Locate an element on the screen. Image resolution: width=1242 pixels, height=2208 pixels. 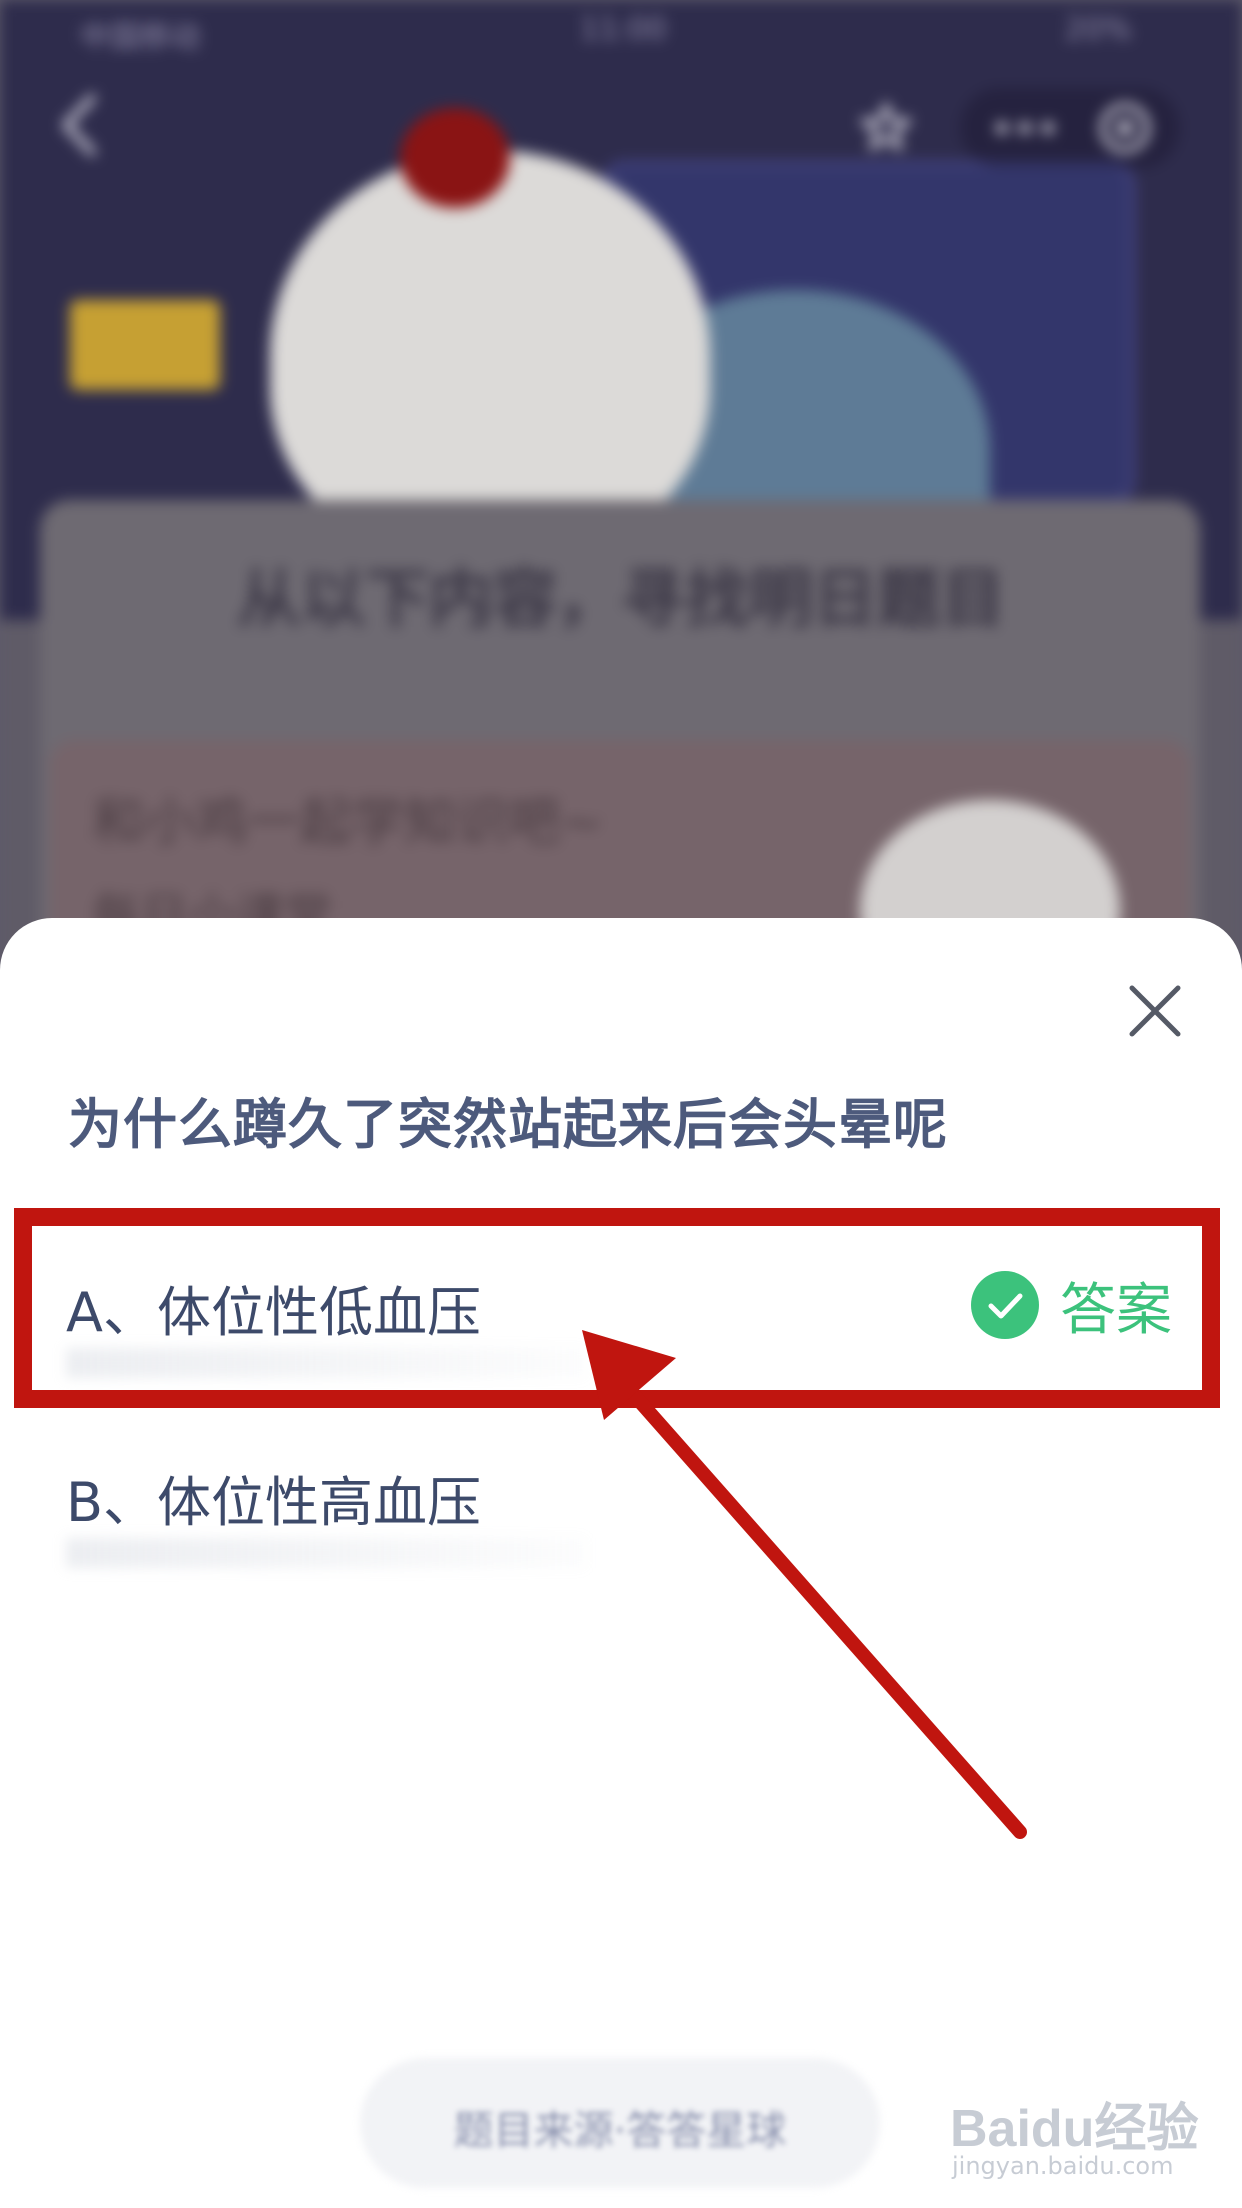
option-b: B、体位性高血压 is located at coordinates (621, 1493).